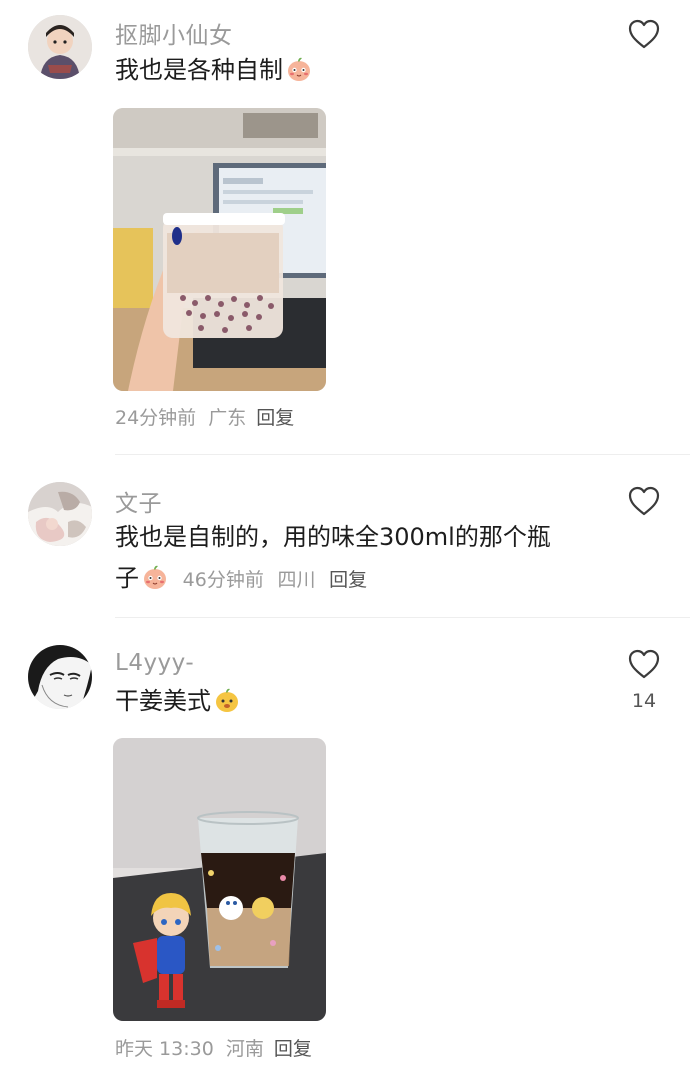 The width and height of the screenshot is (690, 1069). I want to click on comment-meta: 昨天 13:30 河南 回复, so click(213, 1047).